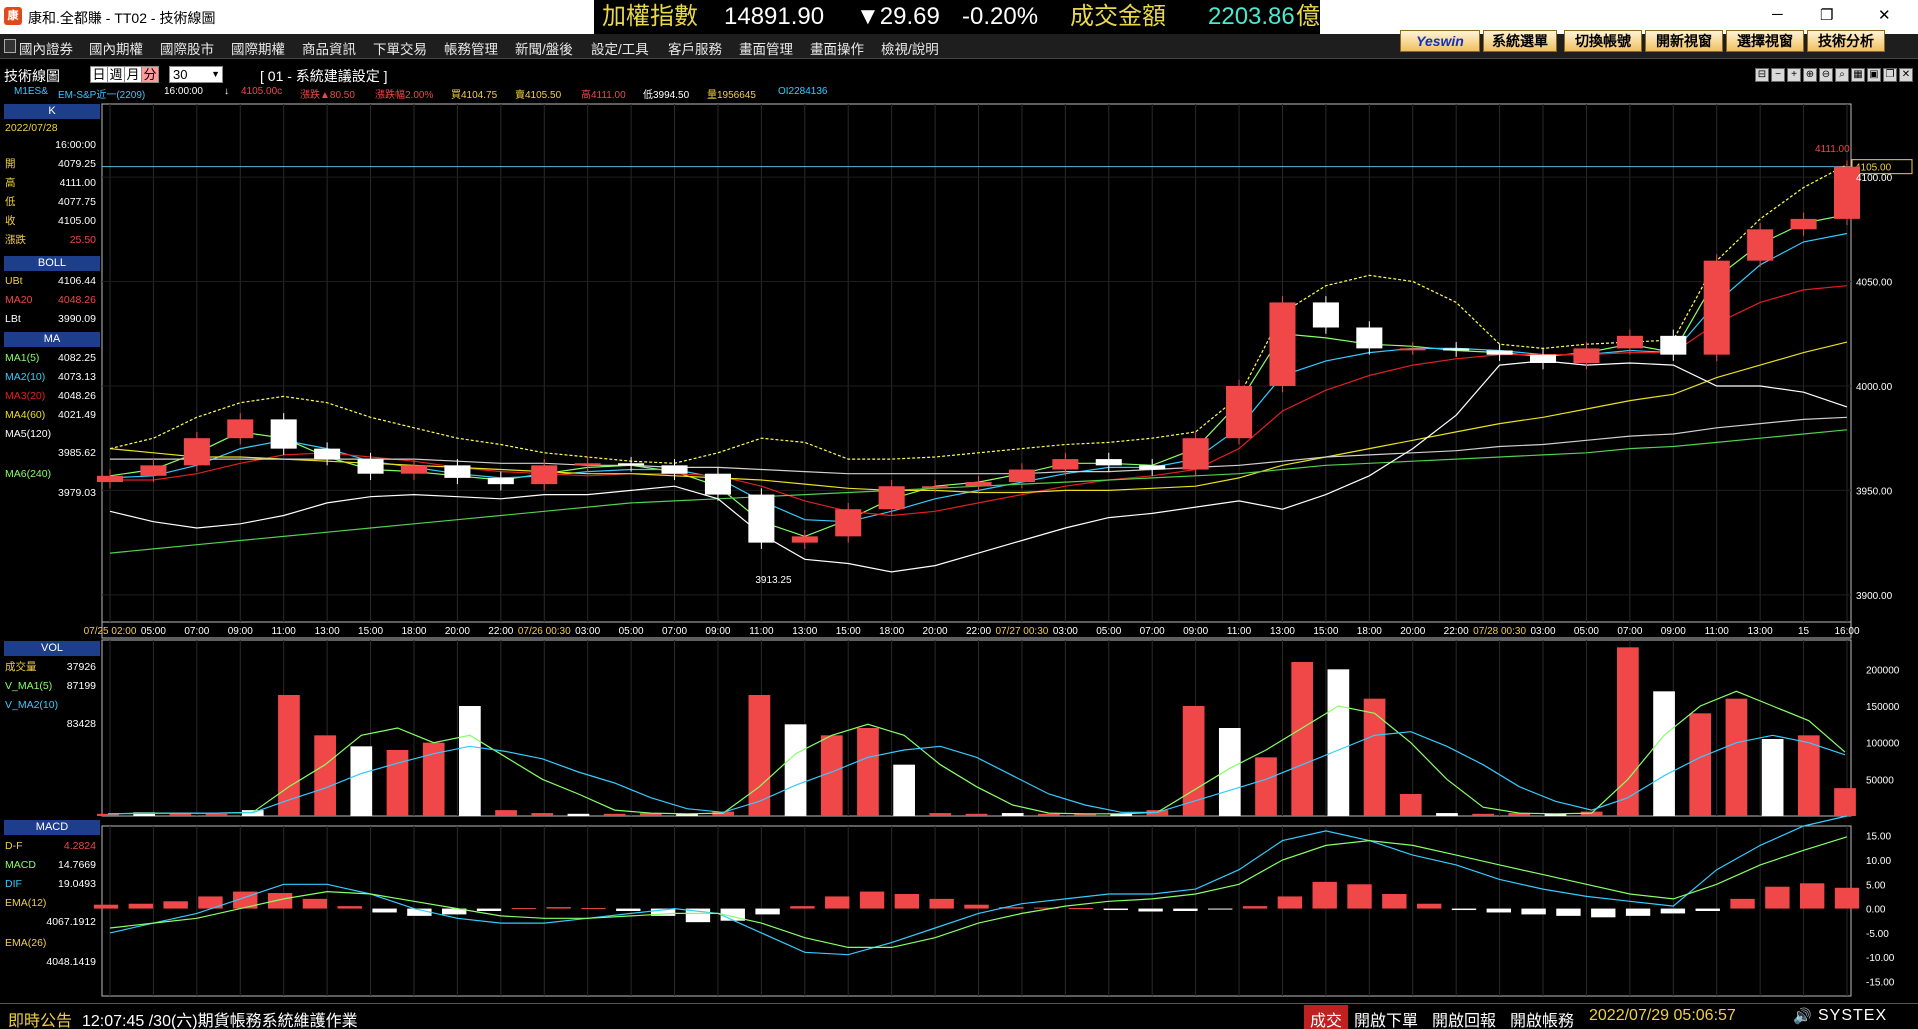 This screenshot has width=1918, height=1029. What do you see at coordinates (52, 145) in the screenshot?
I see `k-time: 16:00:00` at bounding box center [52, 145].